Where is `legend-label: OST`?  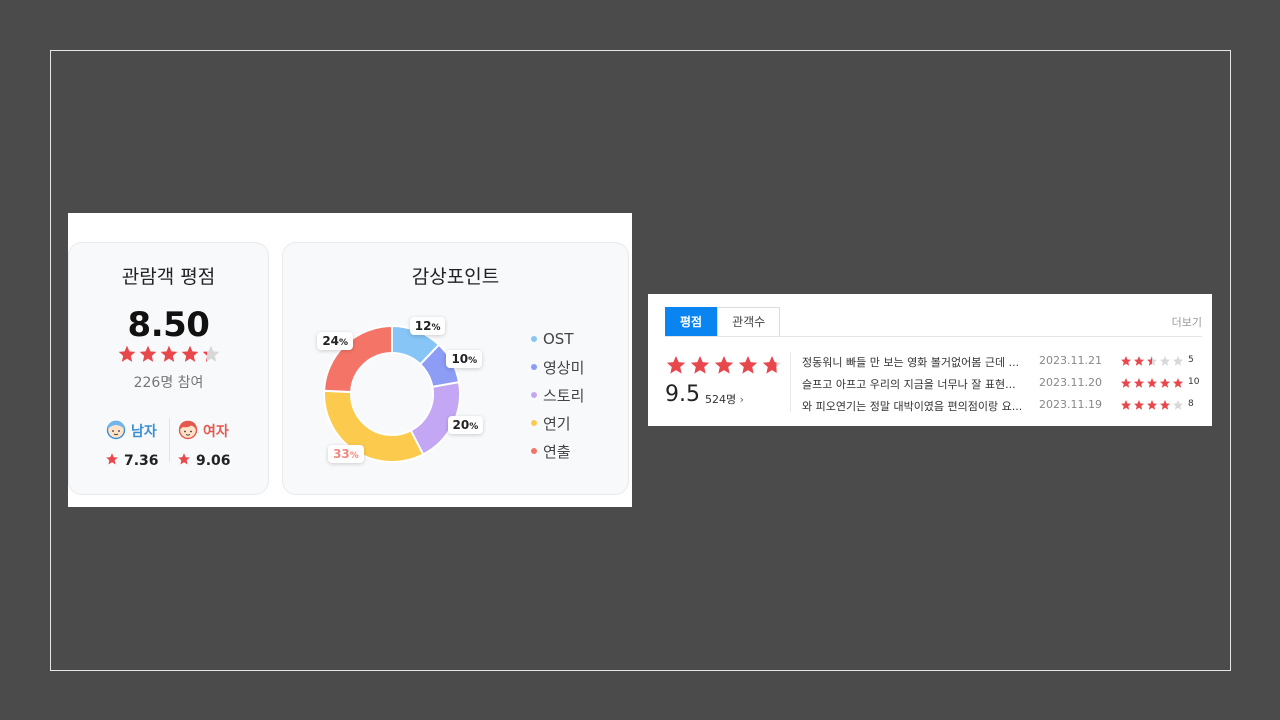 legend-label: OST is located at coordinates (558, 339).